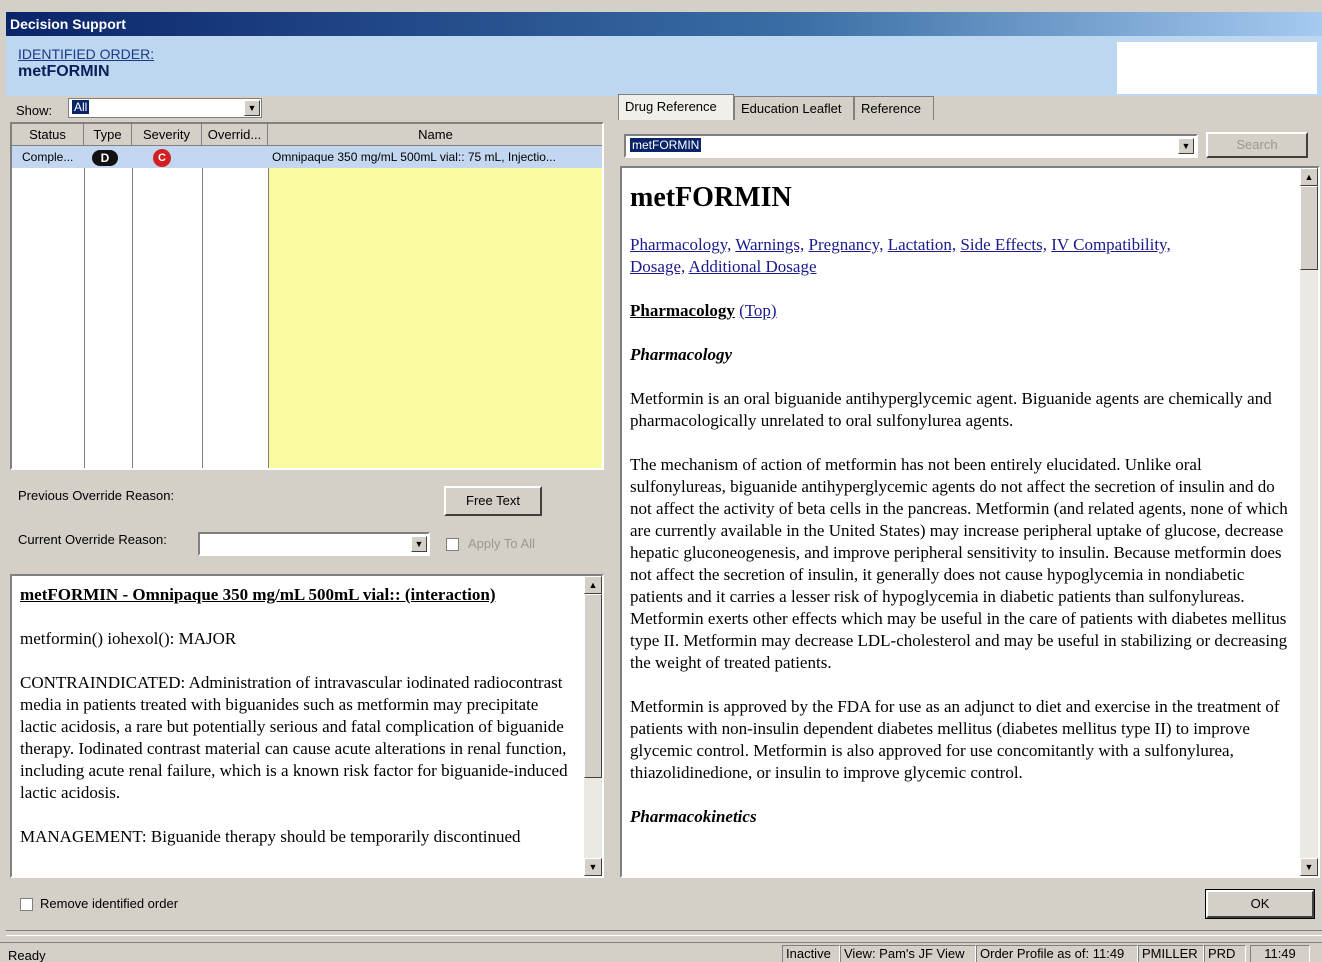 The width and height of the screenshot is (1322, 962). Describe the element at coordinates (435, 135) in the screenshot. I see `column-header-name: Name` at that location.